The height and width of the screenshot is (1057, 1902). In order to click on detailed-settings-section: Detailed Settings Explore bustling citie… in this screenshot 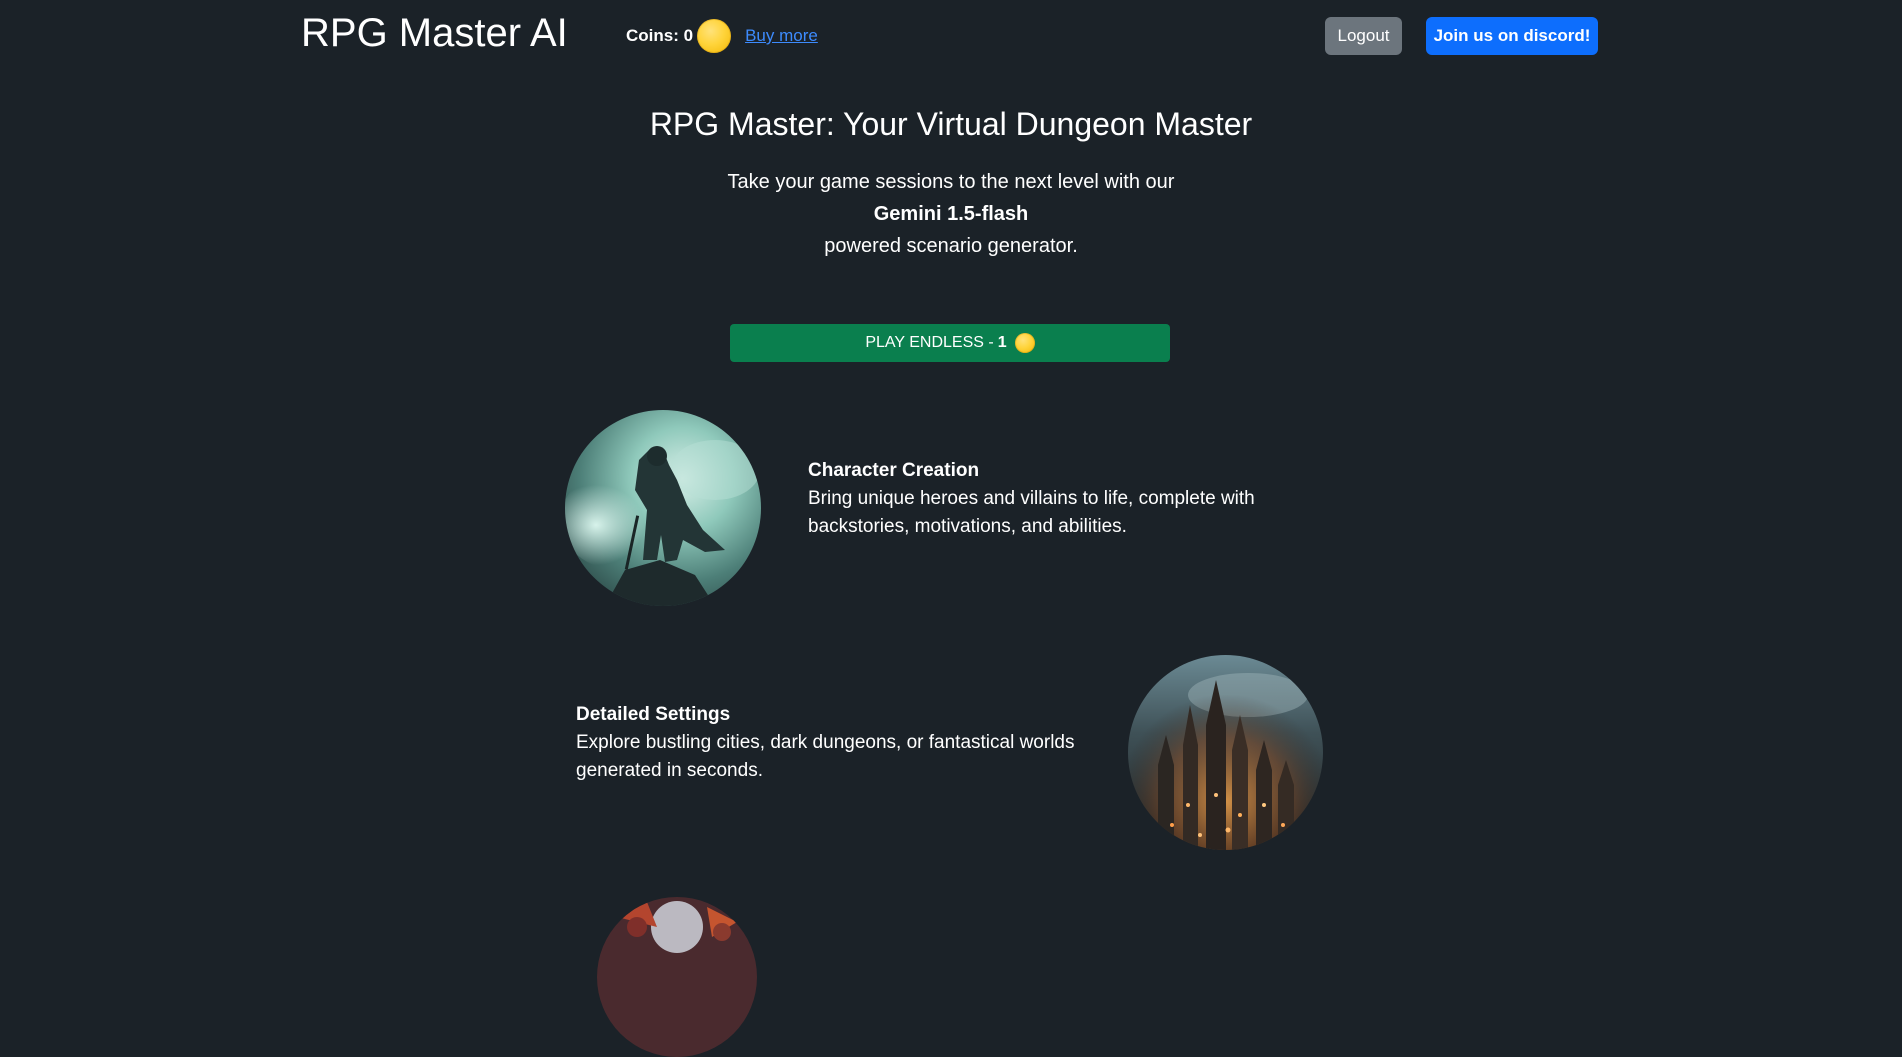, I will do `click(836, 743)`.